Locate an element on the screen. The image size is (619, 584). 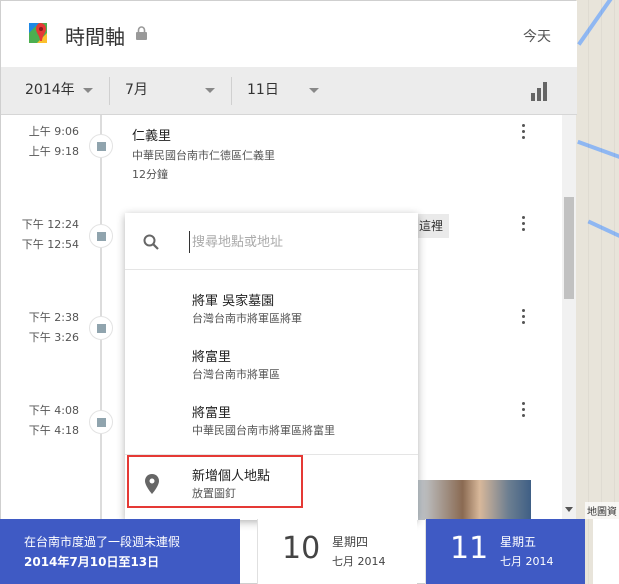
entry-address: 中華民國台南市仁德區仁義里 is located at coordinates (203, 155).